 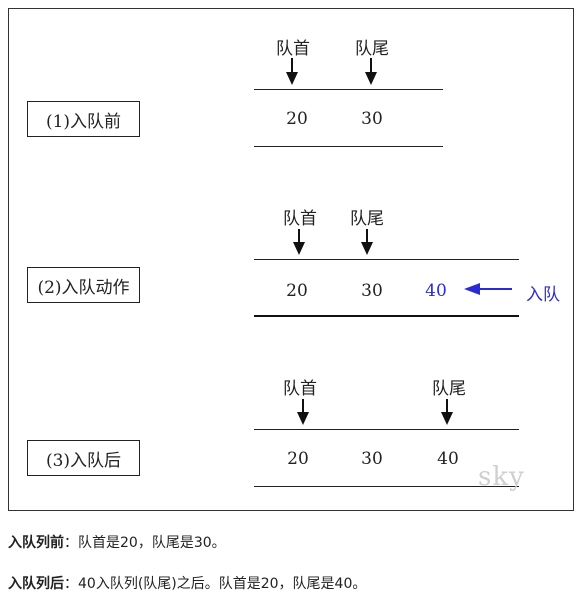 What do you see at coordinates (36, 543) in the screenshot?
I see `caption-before-term: 入队列前` at bounding box center [36, 543].